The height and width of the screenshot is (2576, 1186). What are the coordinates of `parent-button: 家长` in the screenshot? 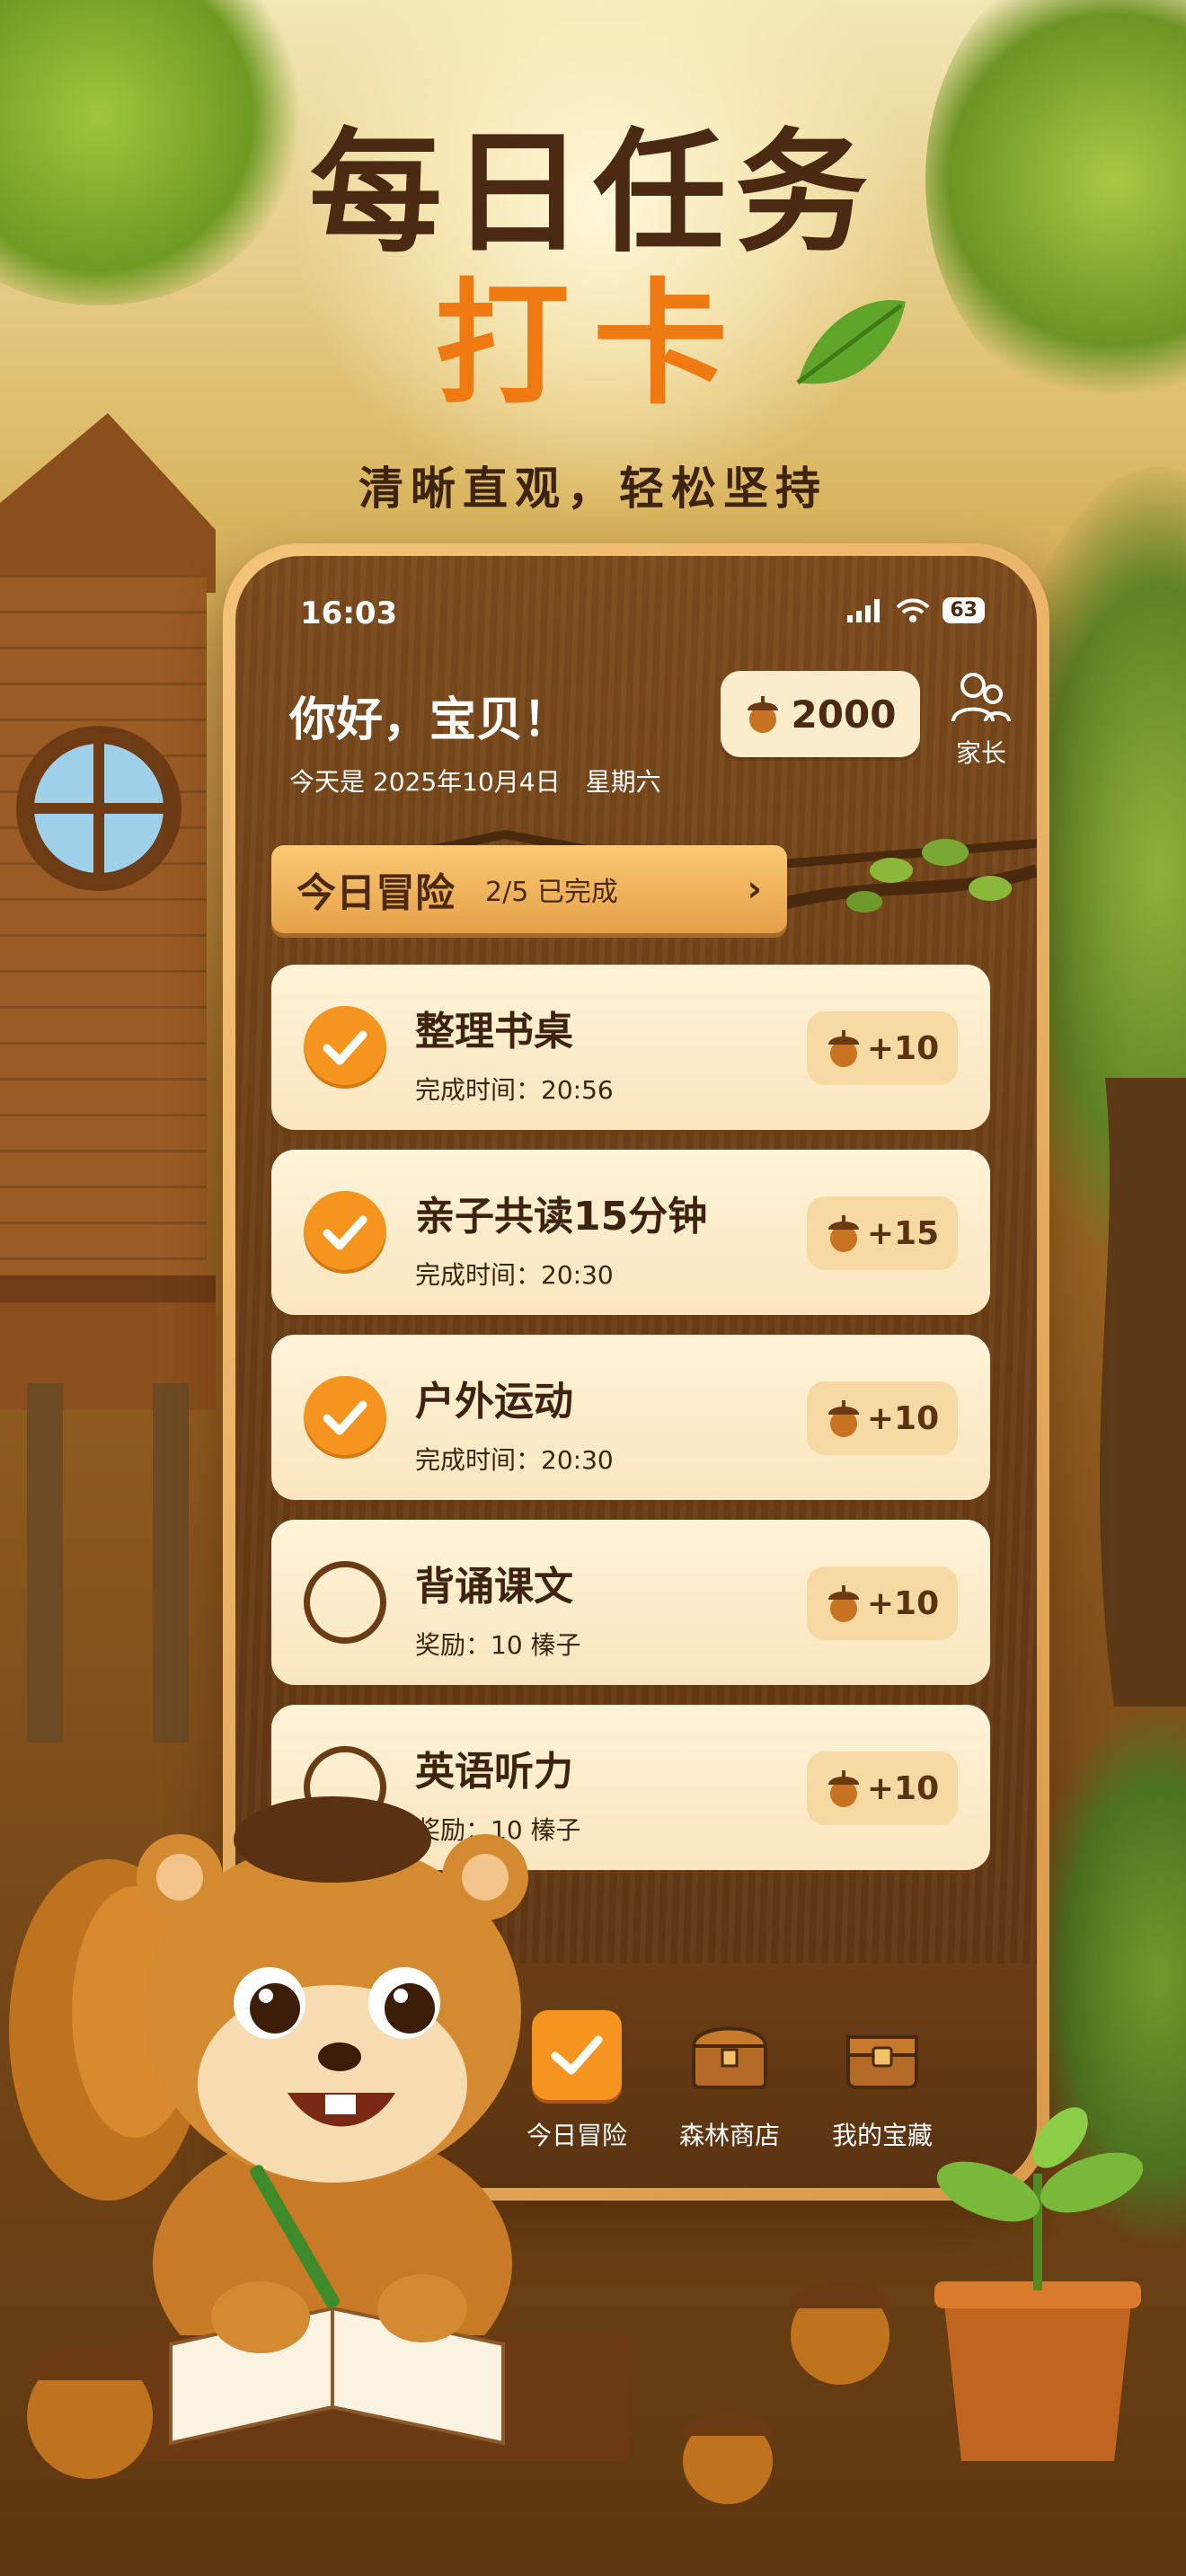 It's located at (981, 720).